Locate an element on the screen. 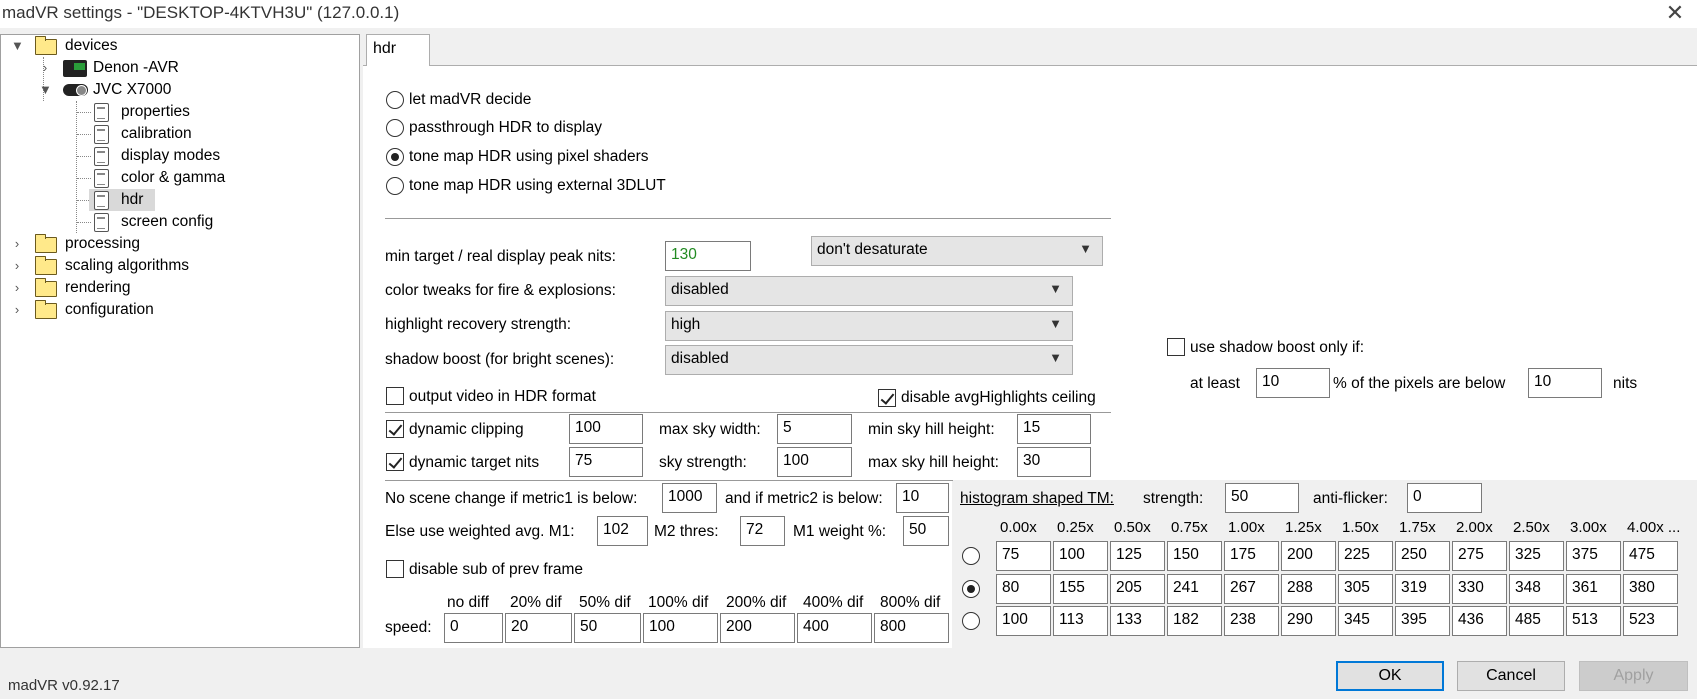  histogram-cell: 361 is located at coordinates (1593, 589).